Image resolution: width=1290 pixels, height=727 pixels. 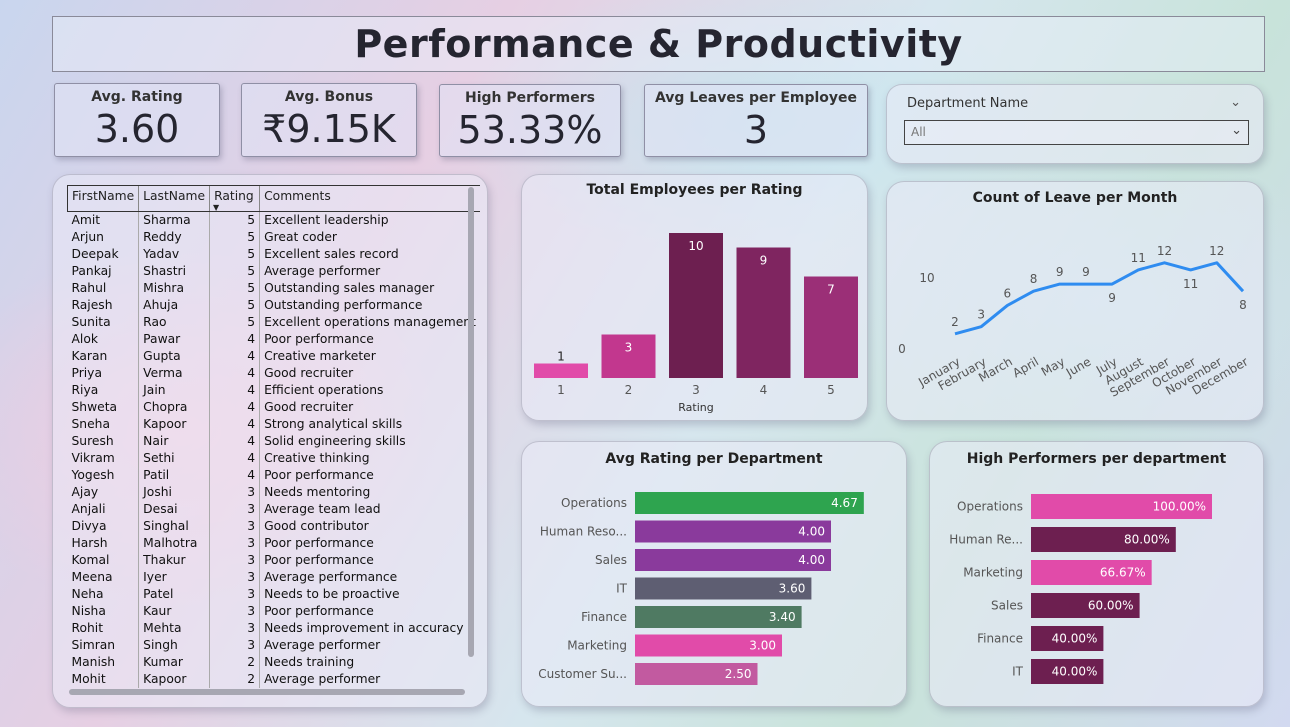 I want to click on table-cell: Sharma, so click(x=174, y=220).